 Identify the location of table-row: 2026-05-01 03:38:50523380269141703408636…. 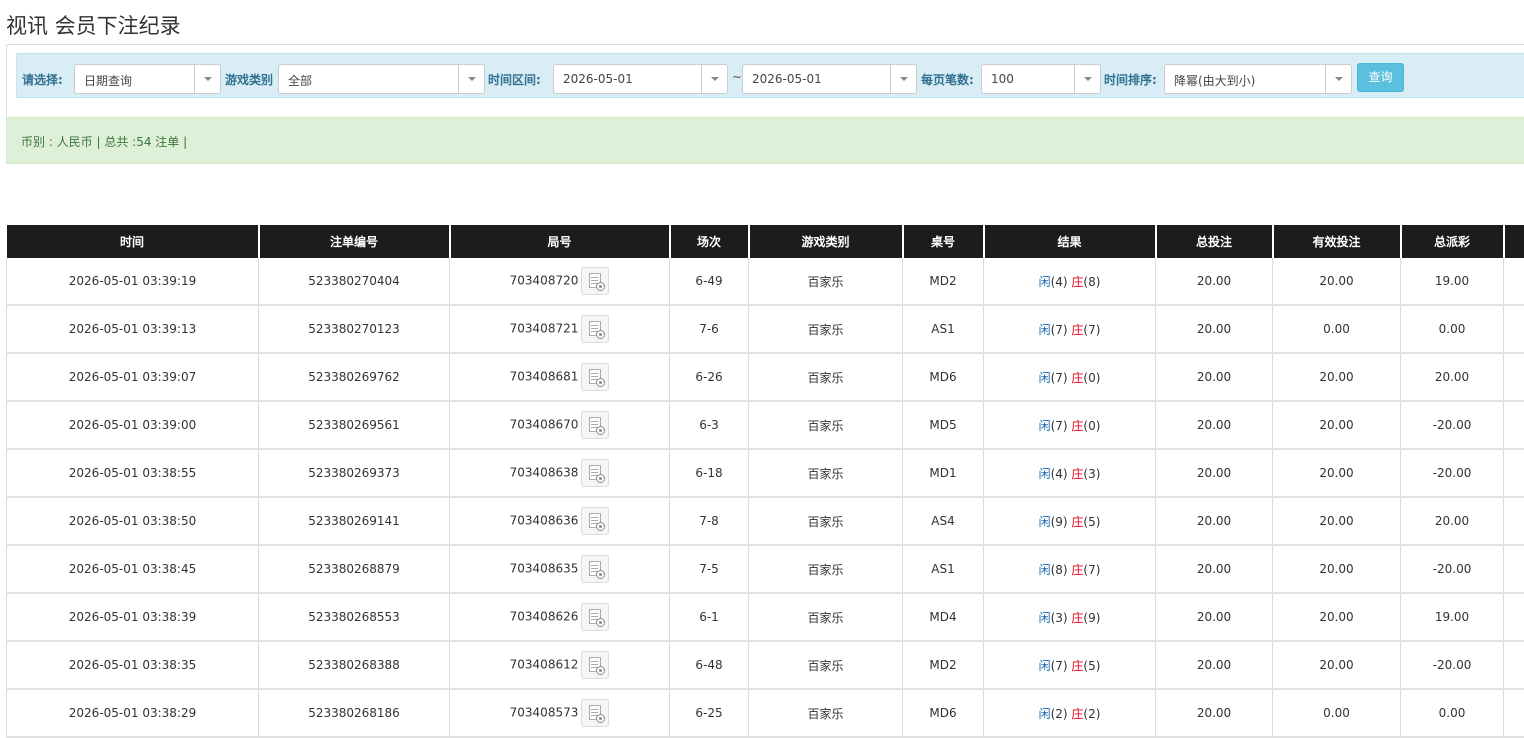
(765, 521).